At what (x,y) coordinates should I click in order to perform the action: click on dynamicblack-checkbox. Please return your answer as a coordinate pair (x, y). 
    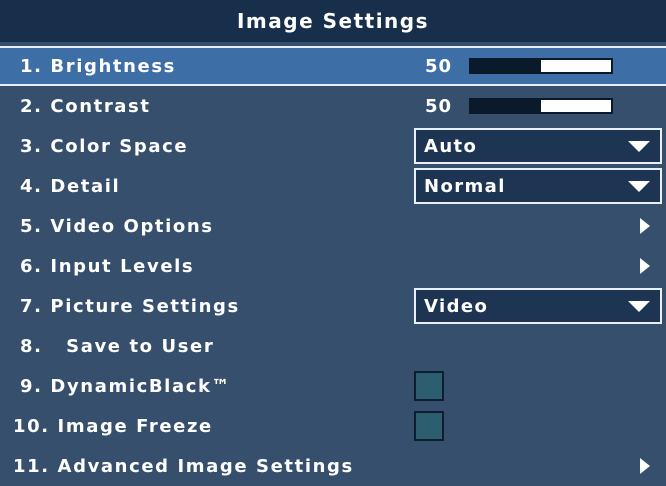
    Looking at the image, I should click on (429, 386).